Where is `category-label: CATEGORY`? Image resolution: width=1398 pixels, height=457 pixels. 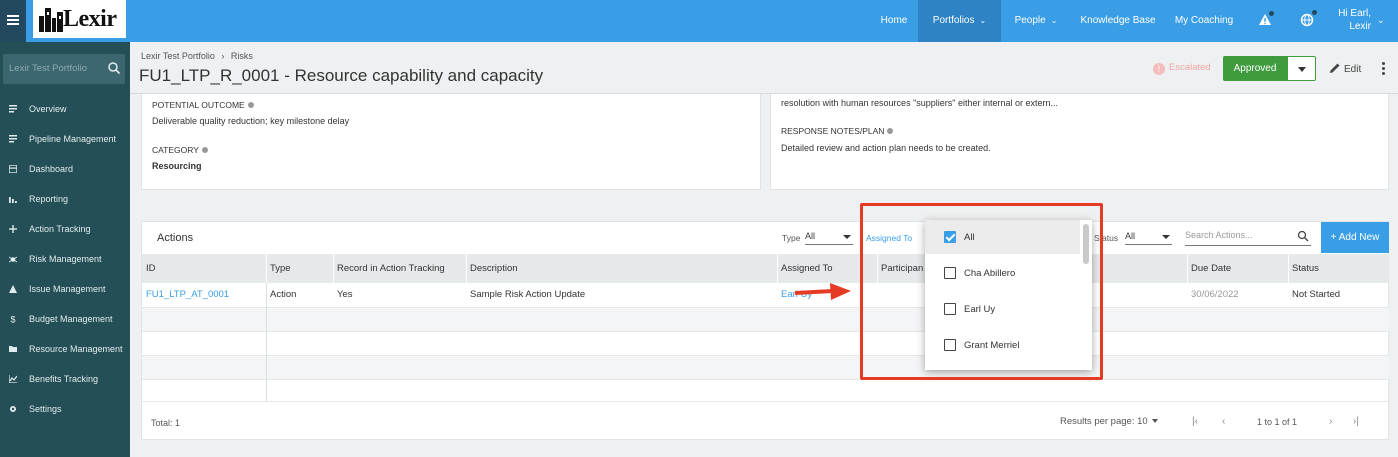
category-label: CATEGORY is located at coordinates (180, 150).